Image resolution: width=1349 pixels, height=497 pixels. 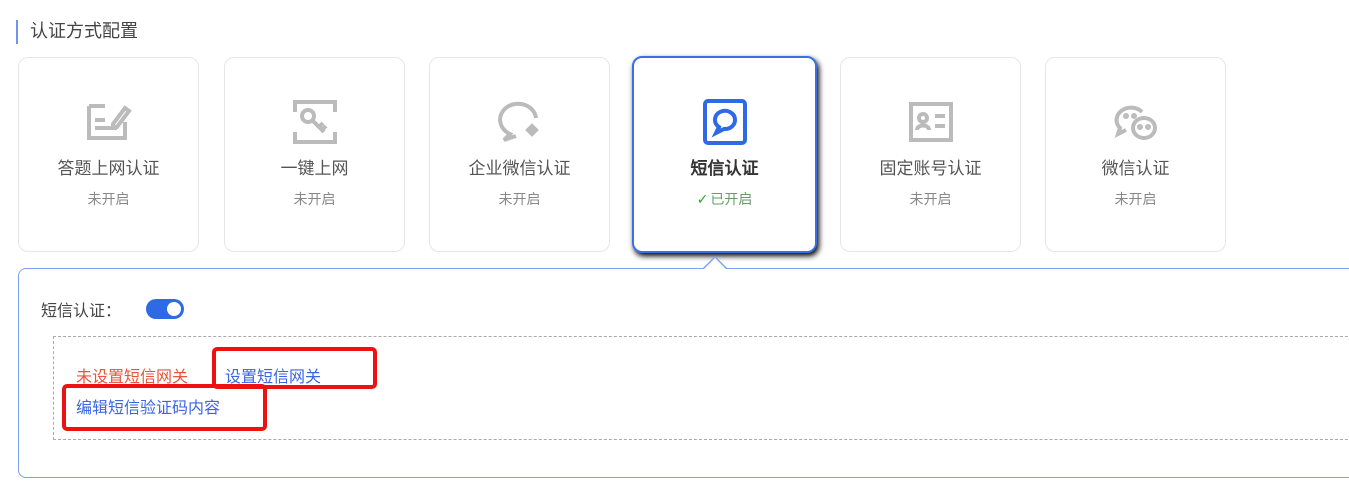 What do you see at coordinates (108, 154) in the screenshot?
I see `card-answer-auth: 答题上网认证 未开启` at bounding box center [108, 154].